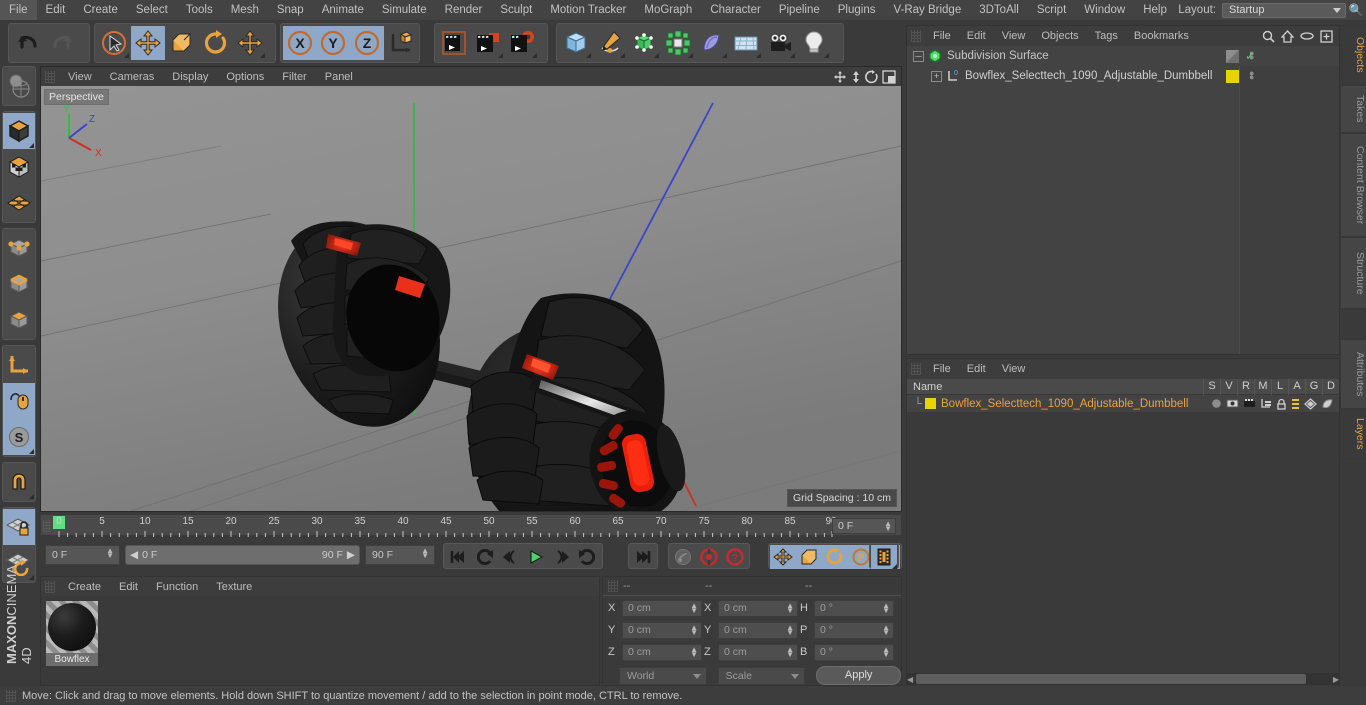  Describe the element at coordinates (464, 10) in the screenshot. I see `menu-item-render: Render` at that location.